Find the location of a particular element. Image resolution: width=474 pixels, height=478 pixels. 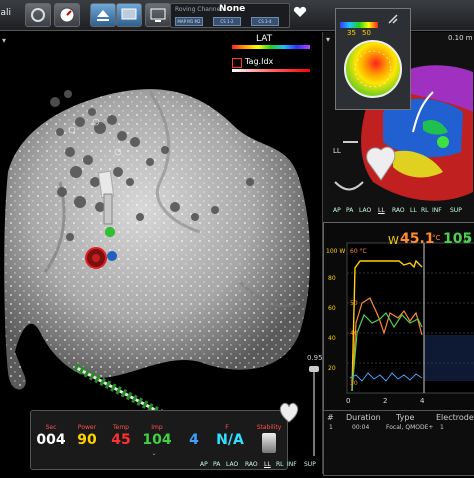

heart-status-icon is located at coordinates (300, 10).